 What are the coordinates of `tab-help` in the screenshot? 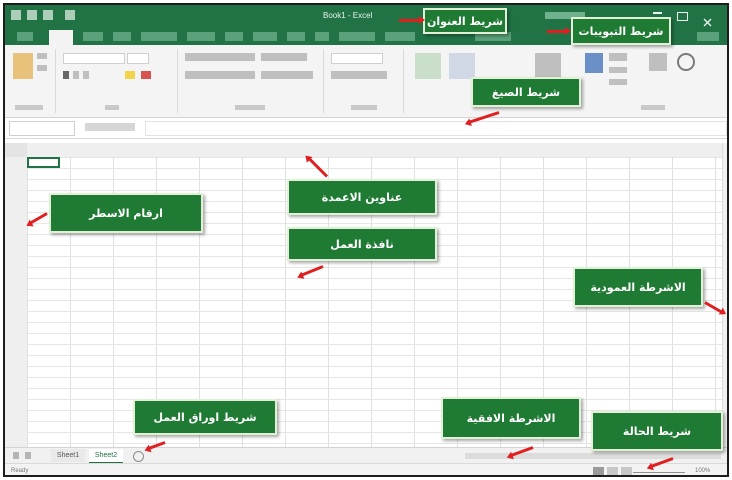 It's located at (322, 36).